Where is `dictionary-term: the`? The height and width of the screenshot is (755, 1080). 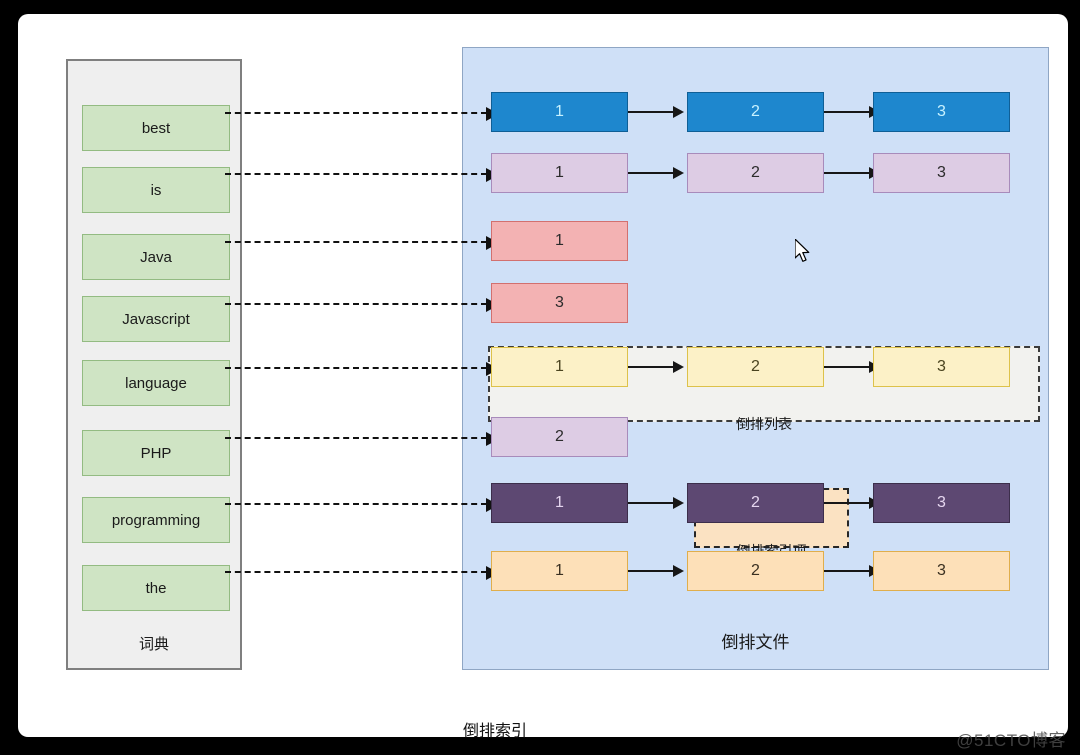 dictionary-term: the is located at coordinates (156, 588).